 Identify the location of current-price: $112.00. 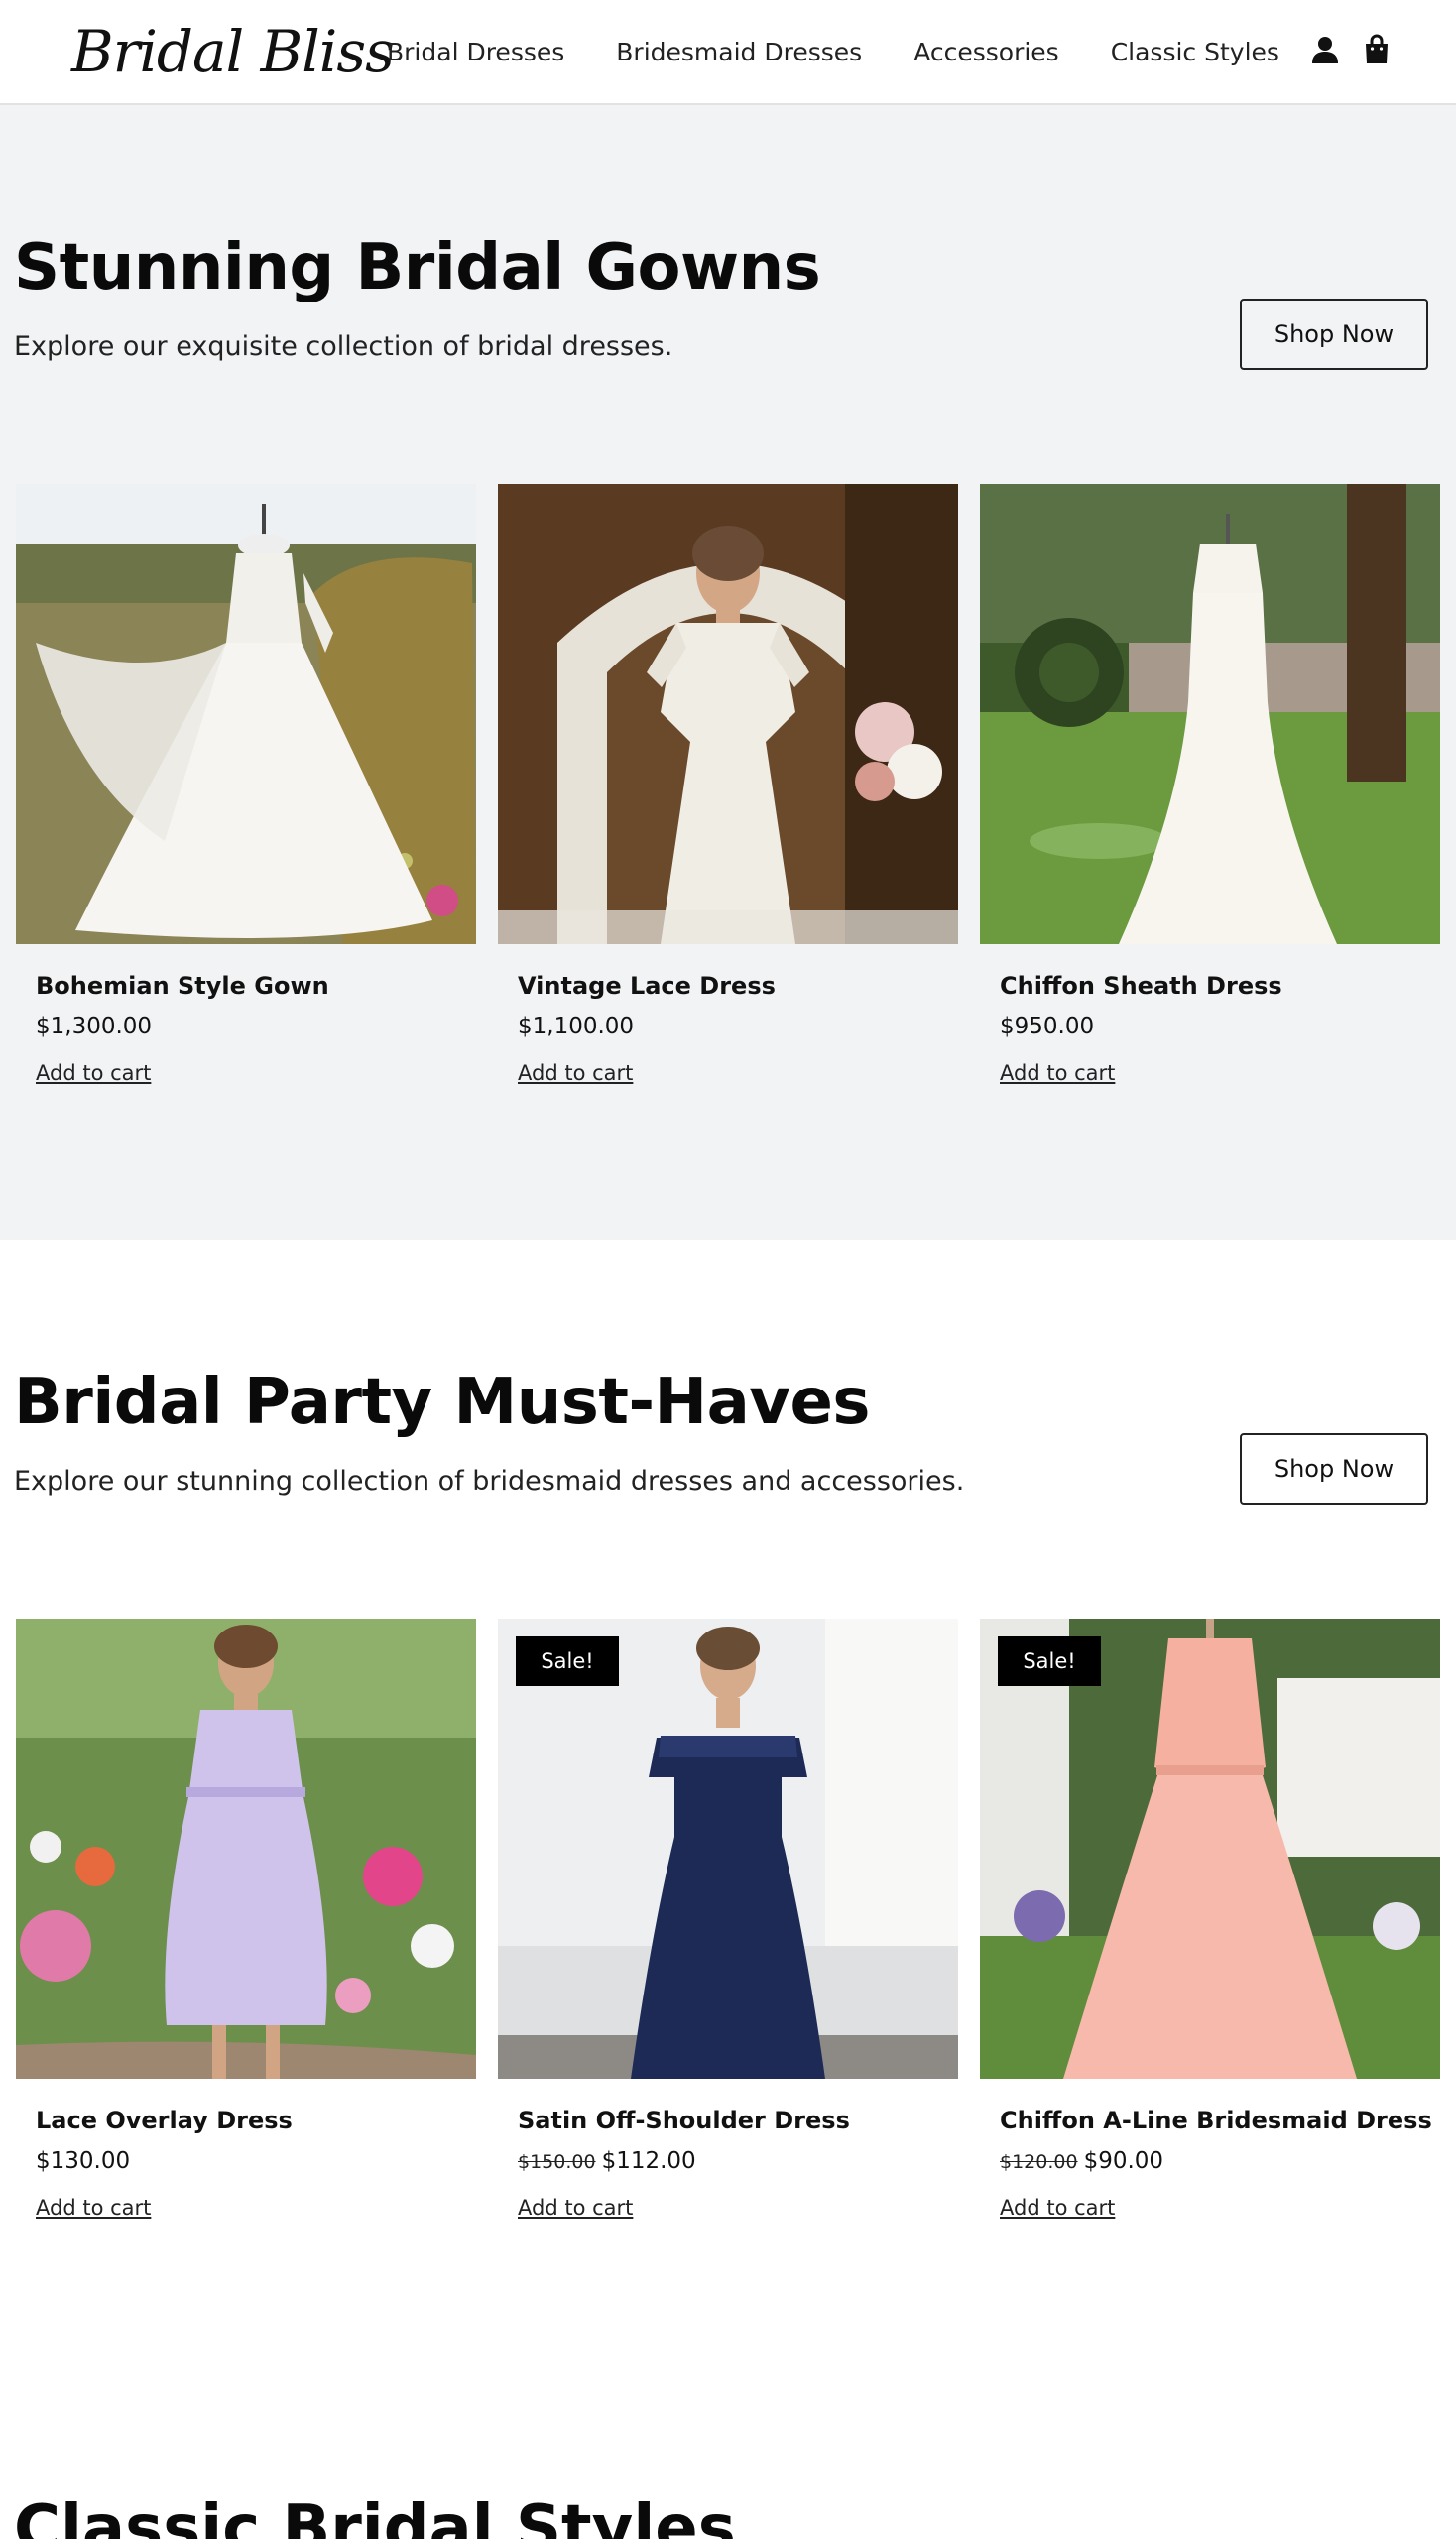
(648, 2161).